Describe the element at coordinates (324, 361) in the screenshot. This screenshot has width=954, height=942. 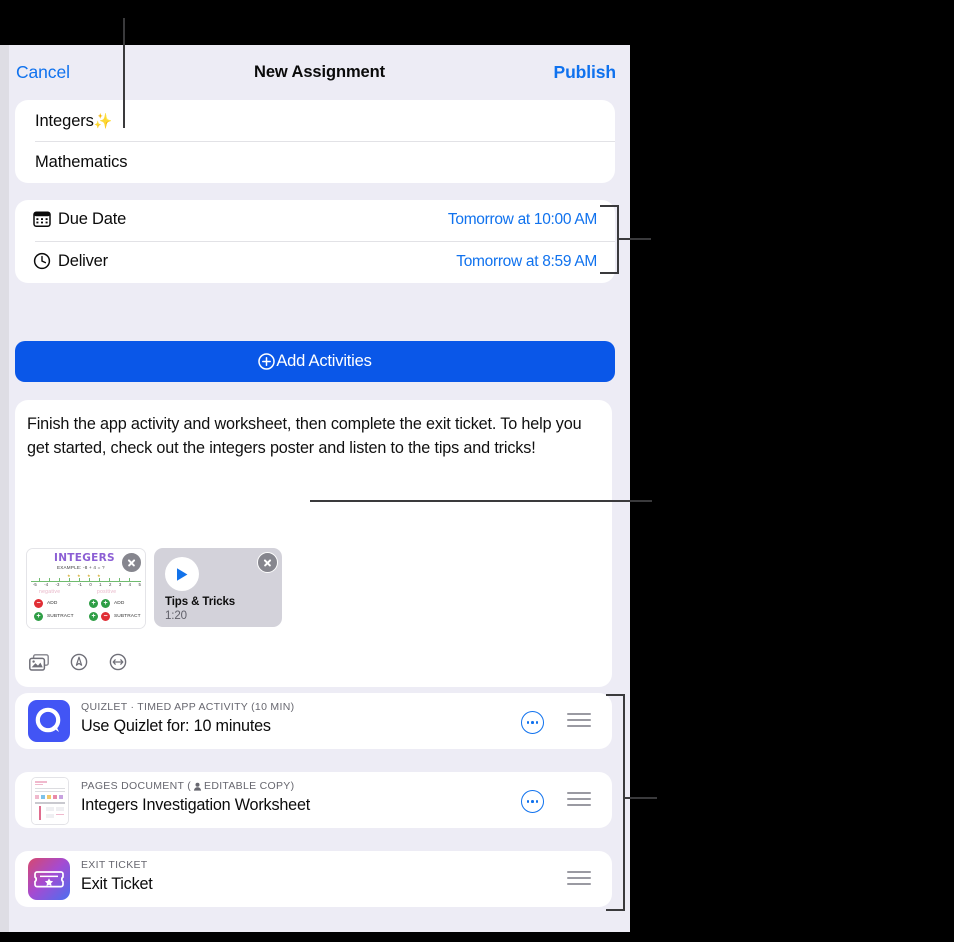
I see `add-activities-label: Add Activities` at that location.